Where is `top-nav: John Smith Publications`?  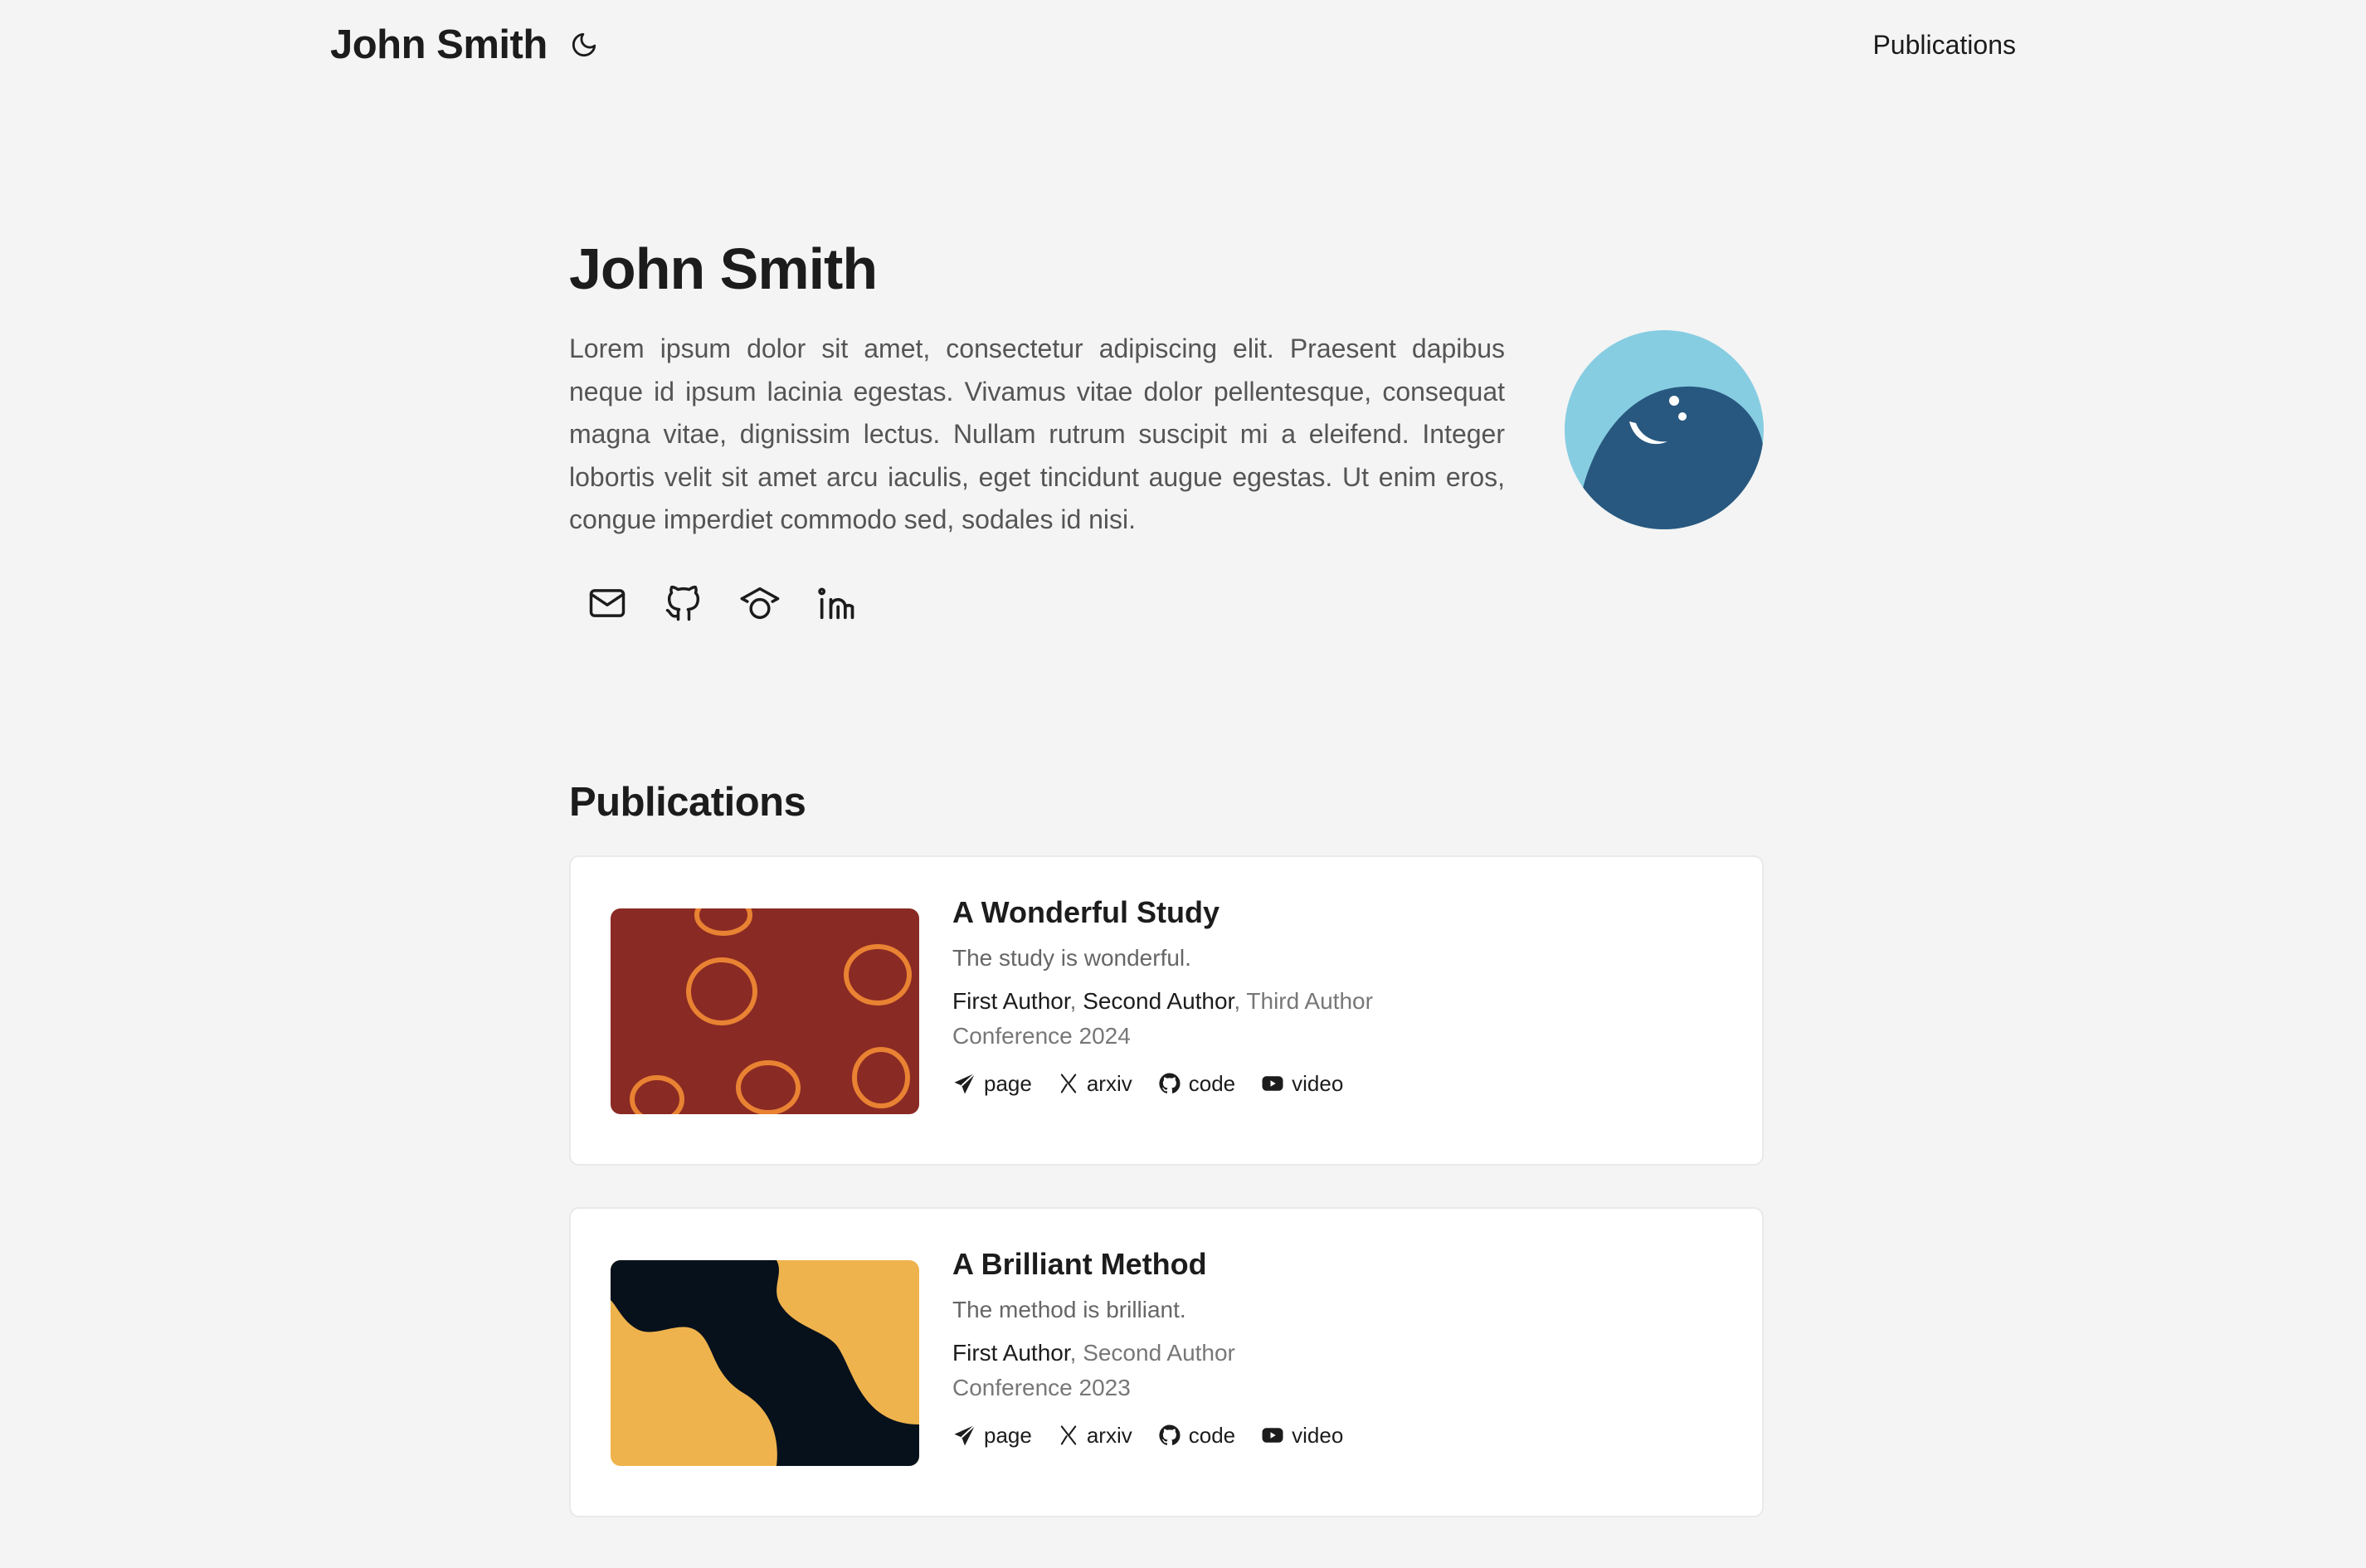
top-nav: John Smith Publications is located at coordinates (1173, 44).